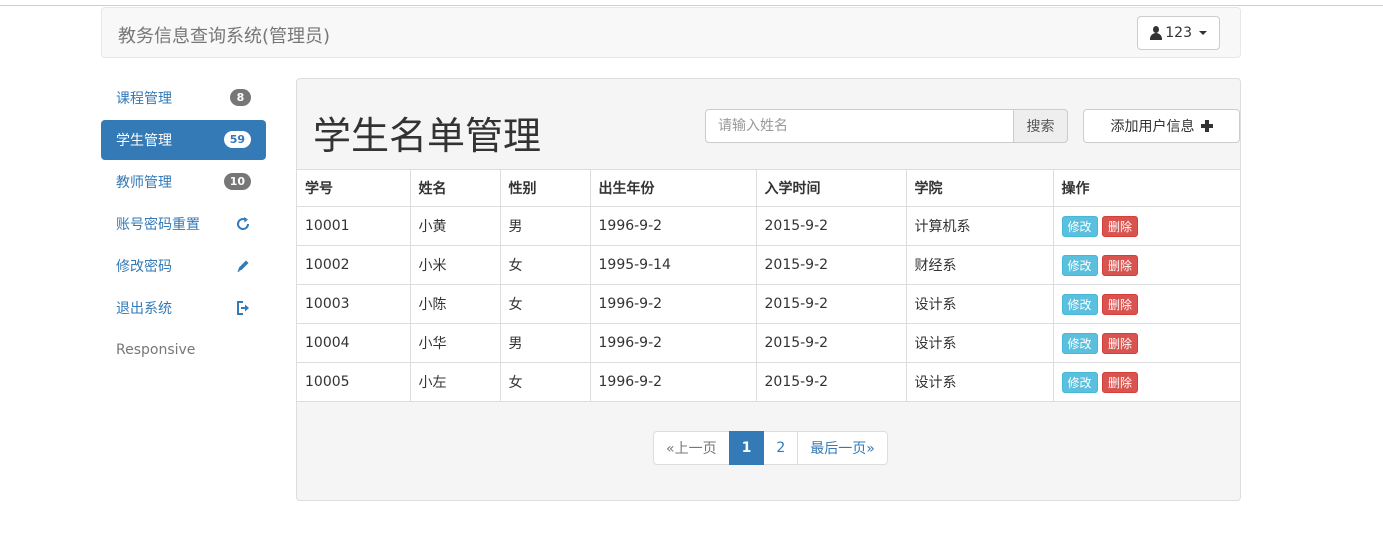 The height and width of the screenshot is (550, 1383). What do you see at coordinates (671, 32) in the screenshot?
I see `navbar: 教务信息查询系统(管理员) 123` at bounding box center [671, 32].